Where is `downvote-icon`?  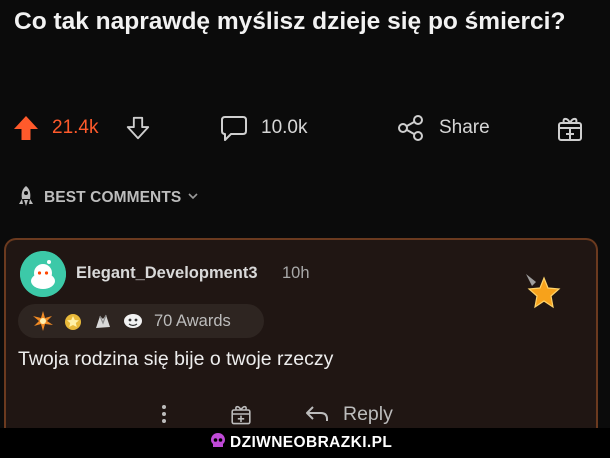
downvote-icon is located at coordinates (138, 128).